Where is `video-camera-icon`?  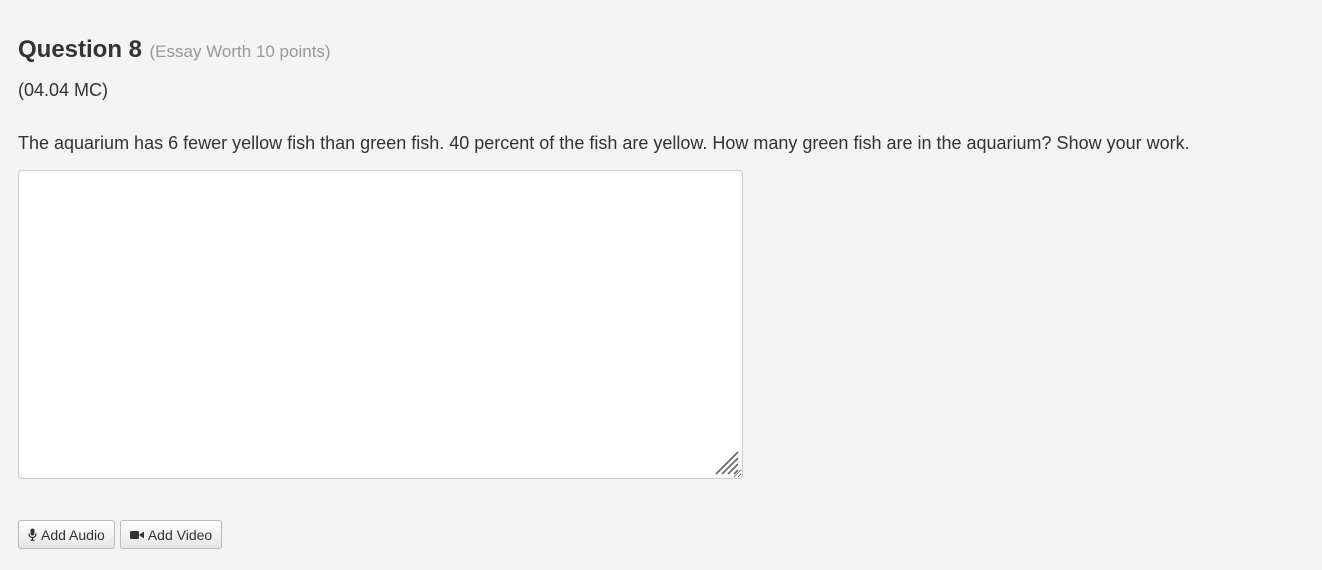
video-camera-icon is located at coordinates (136, 534).